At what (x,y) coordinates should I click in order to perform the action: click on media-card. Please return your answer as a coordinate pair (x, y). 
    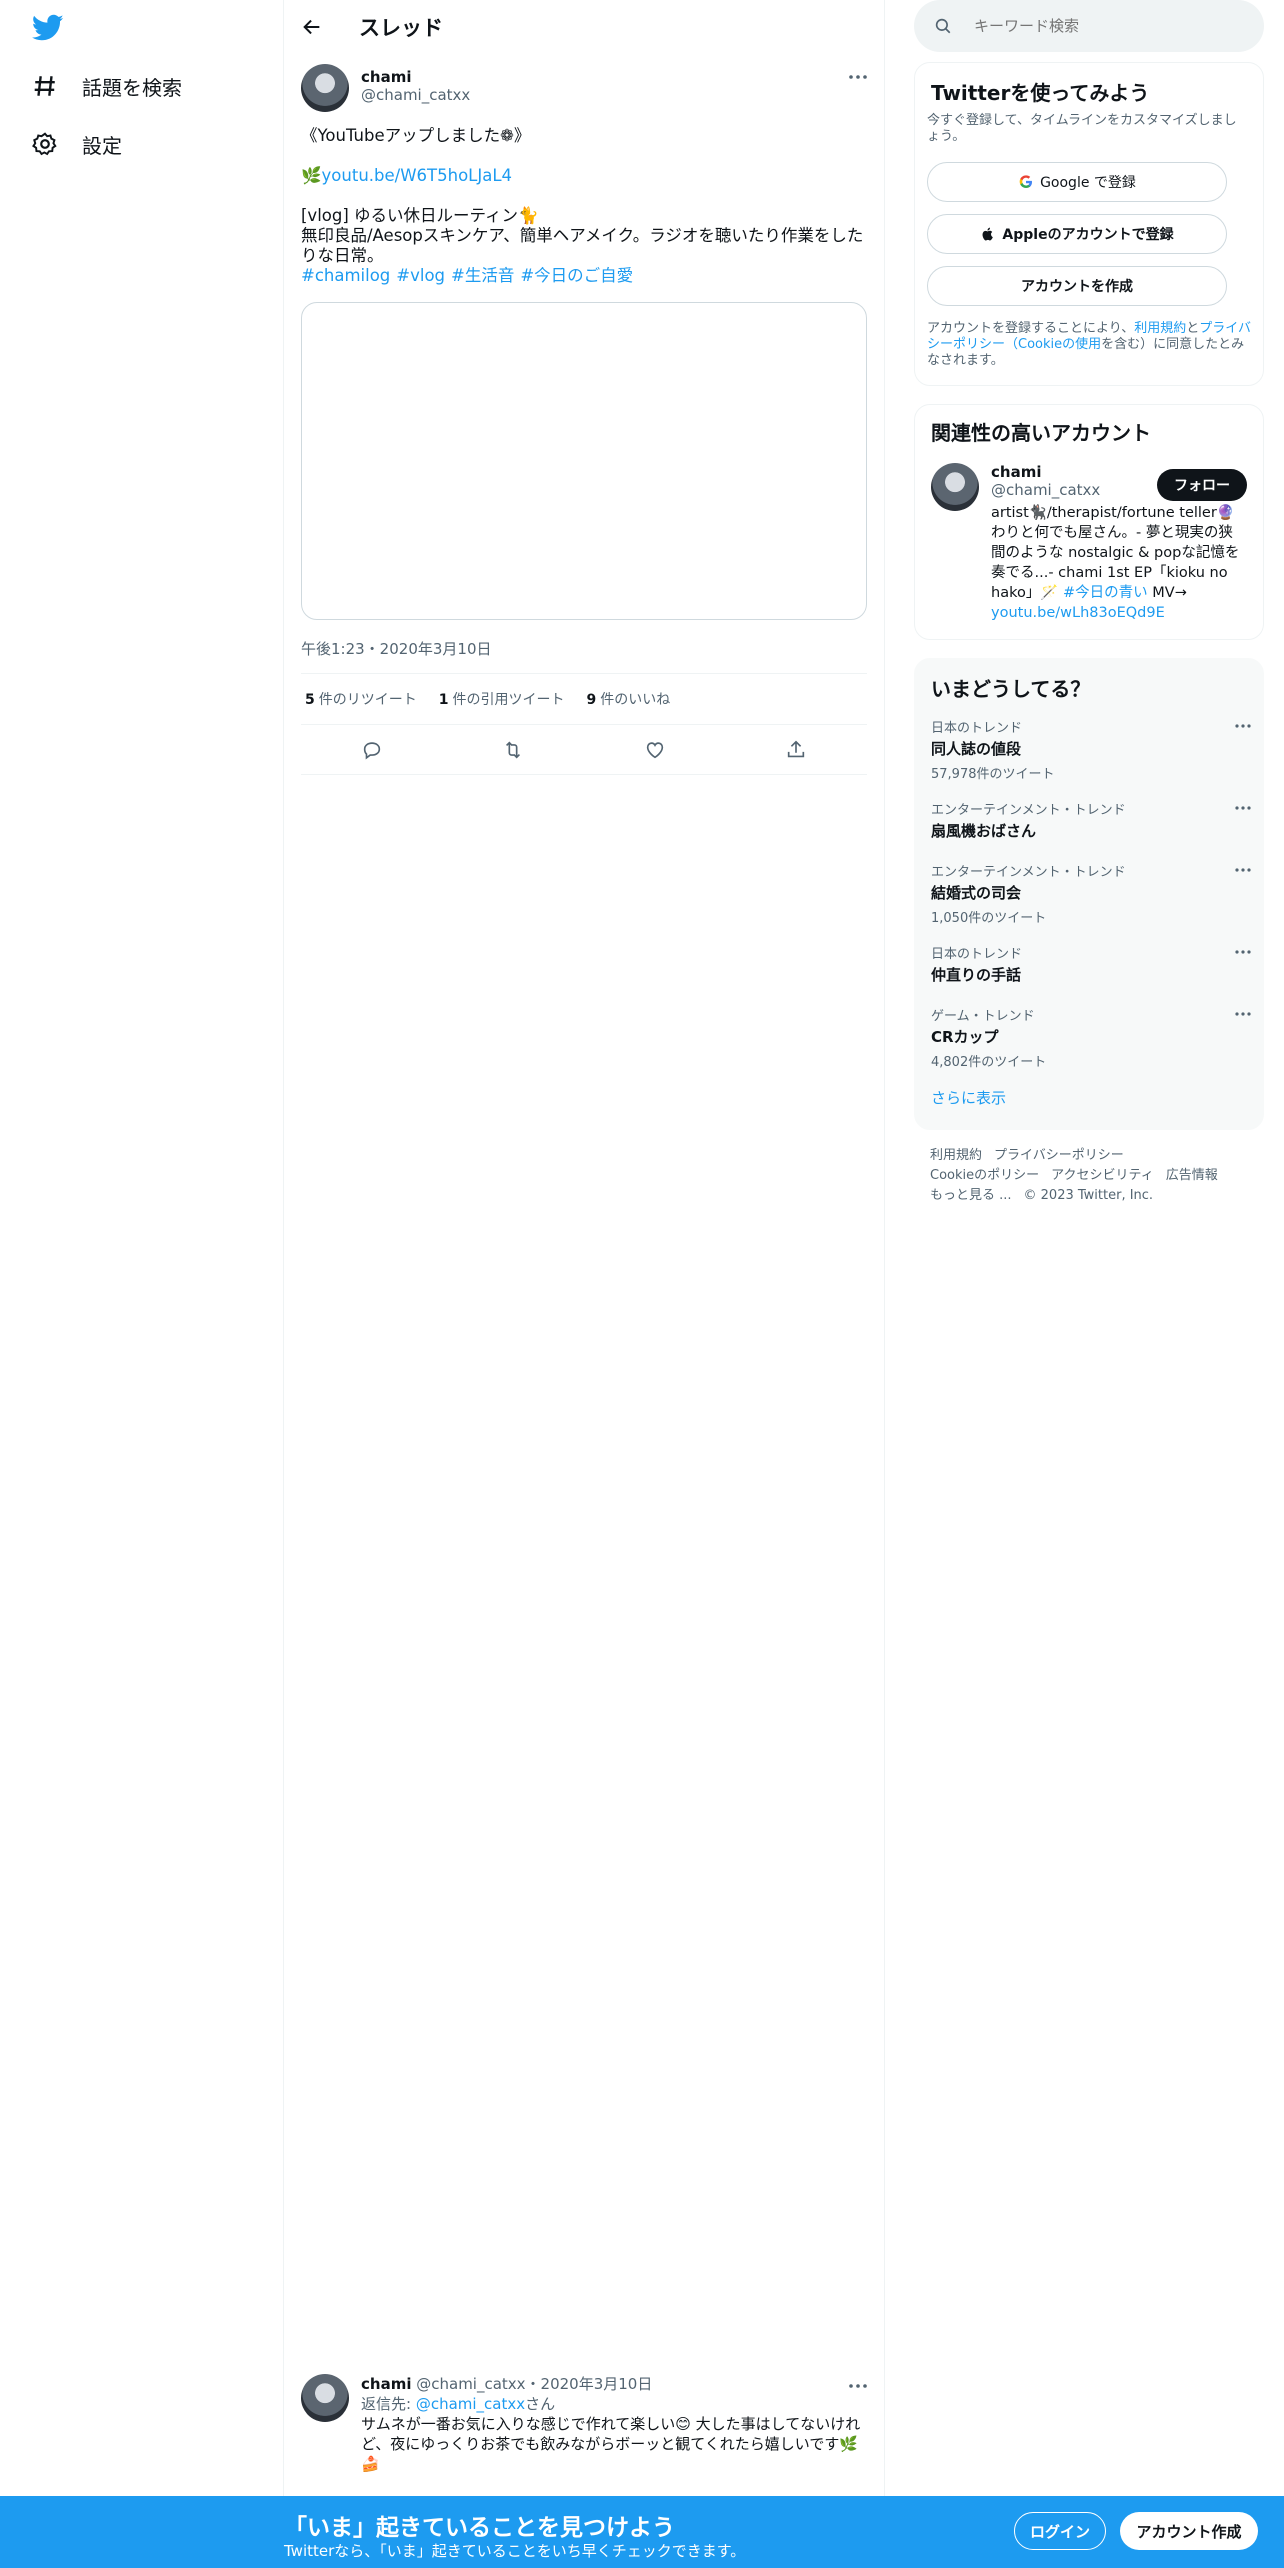
    Looking at the image, I should click on (584, 461).